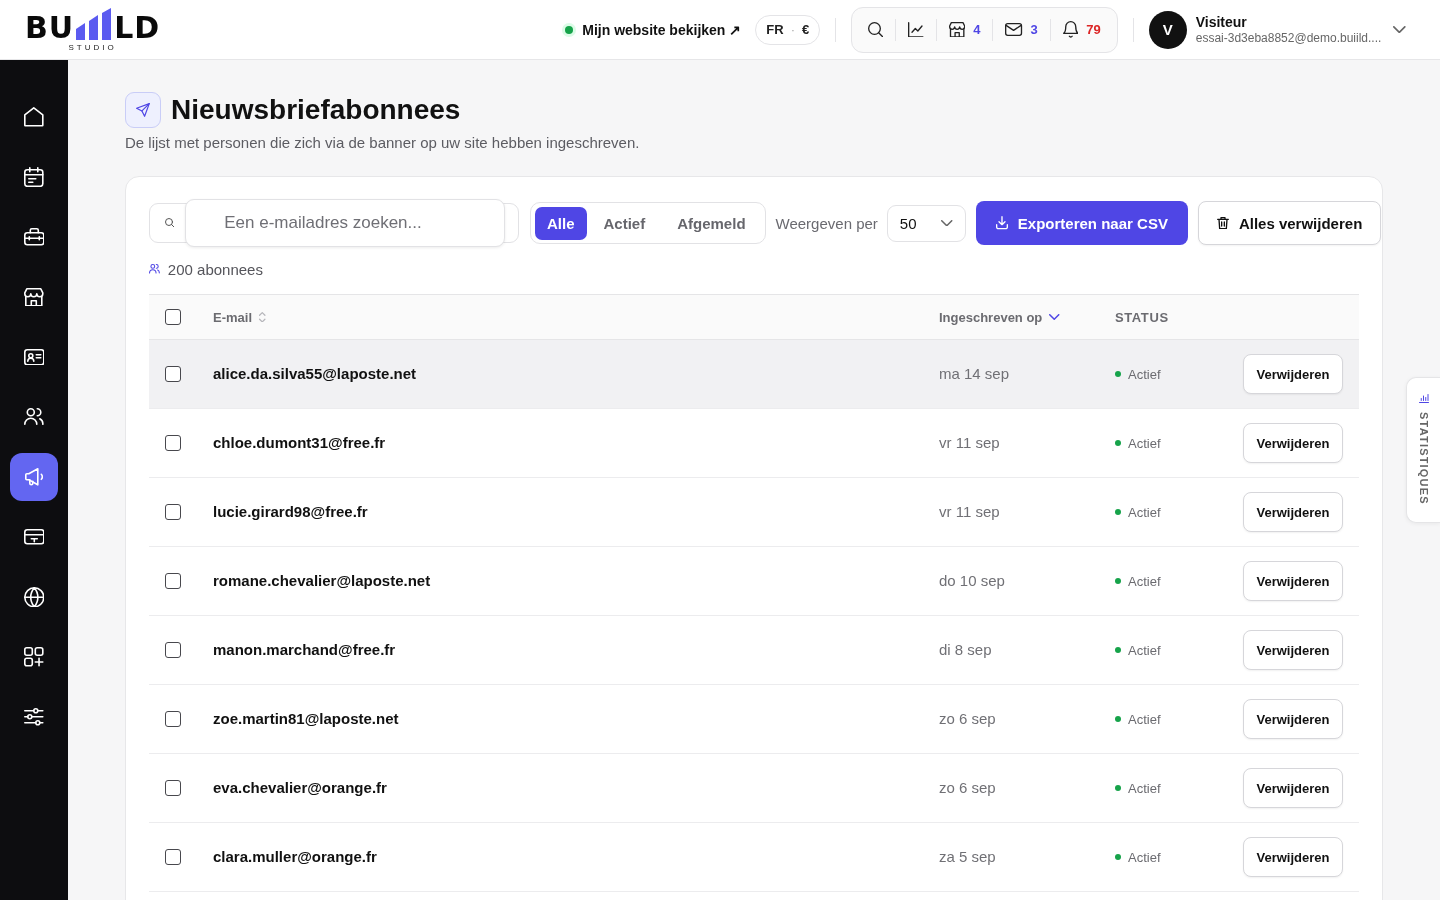 The width and height of the screenshot is (1440, 900). I want to click on subscriber-email: lucie.girard98@free.fr, so click(290, 511).